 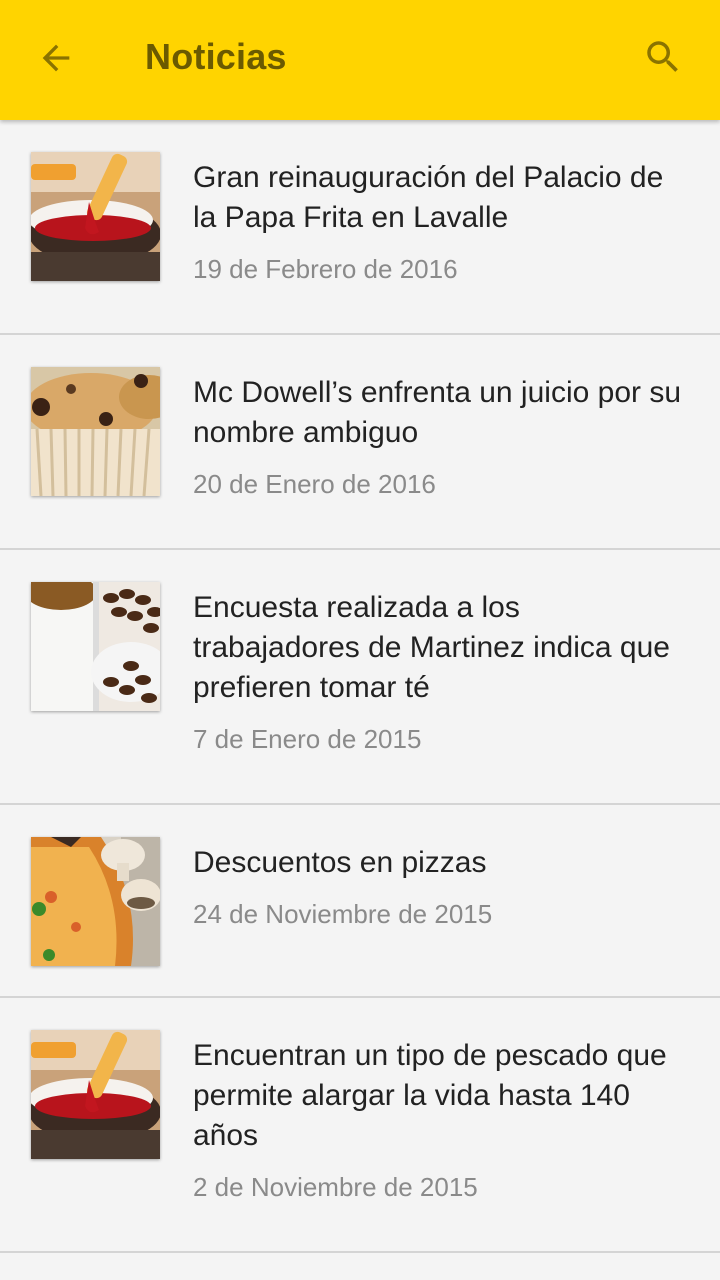 I want to click on page-title: Noticias, so click(x=216, y=56).